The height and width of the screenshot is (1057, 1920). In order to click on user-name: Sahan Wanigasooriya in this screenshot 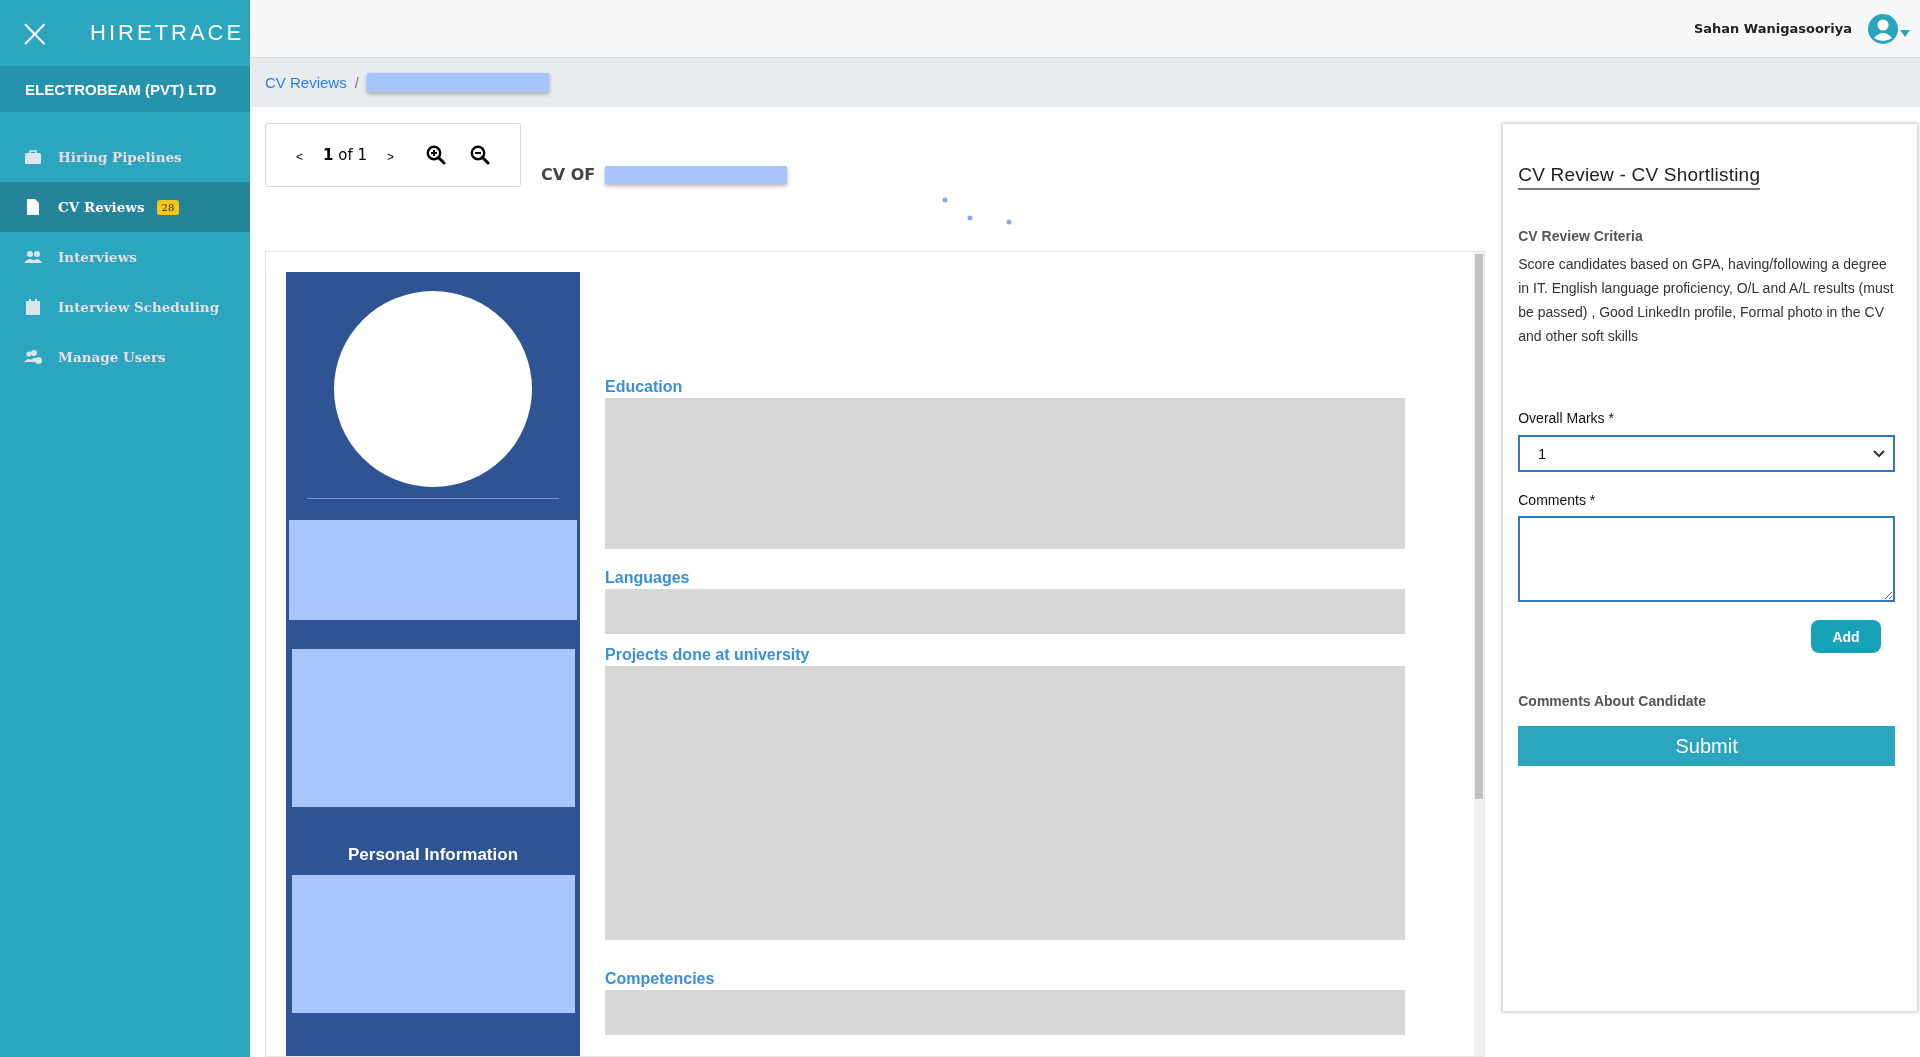, I will do `click(1772, 28)`.